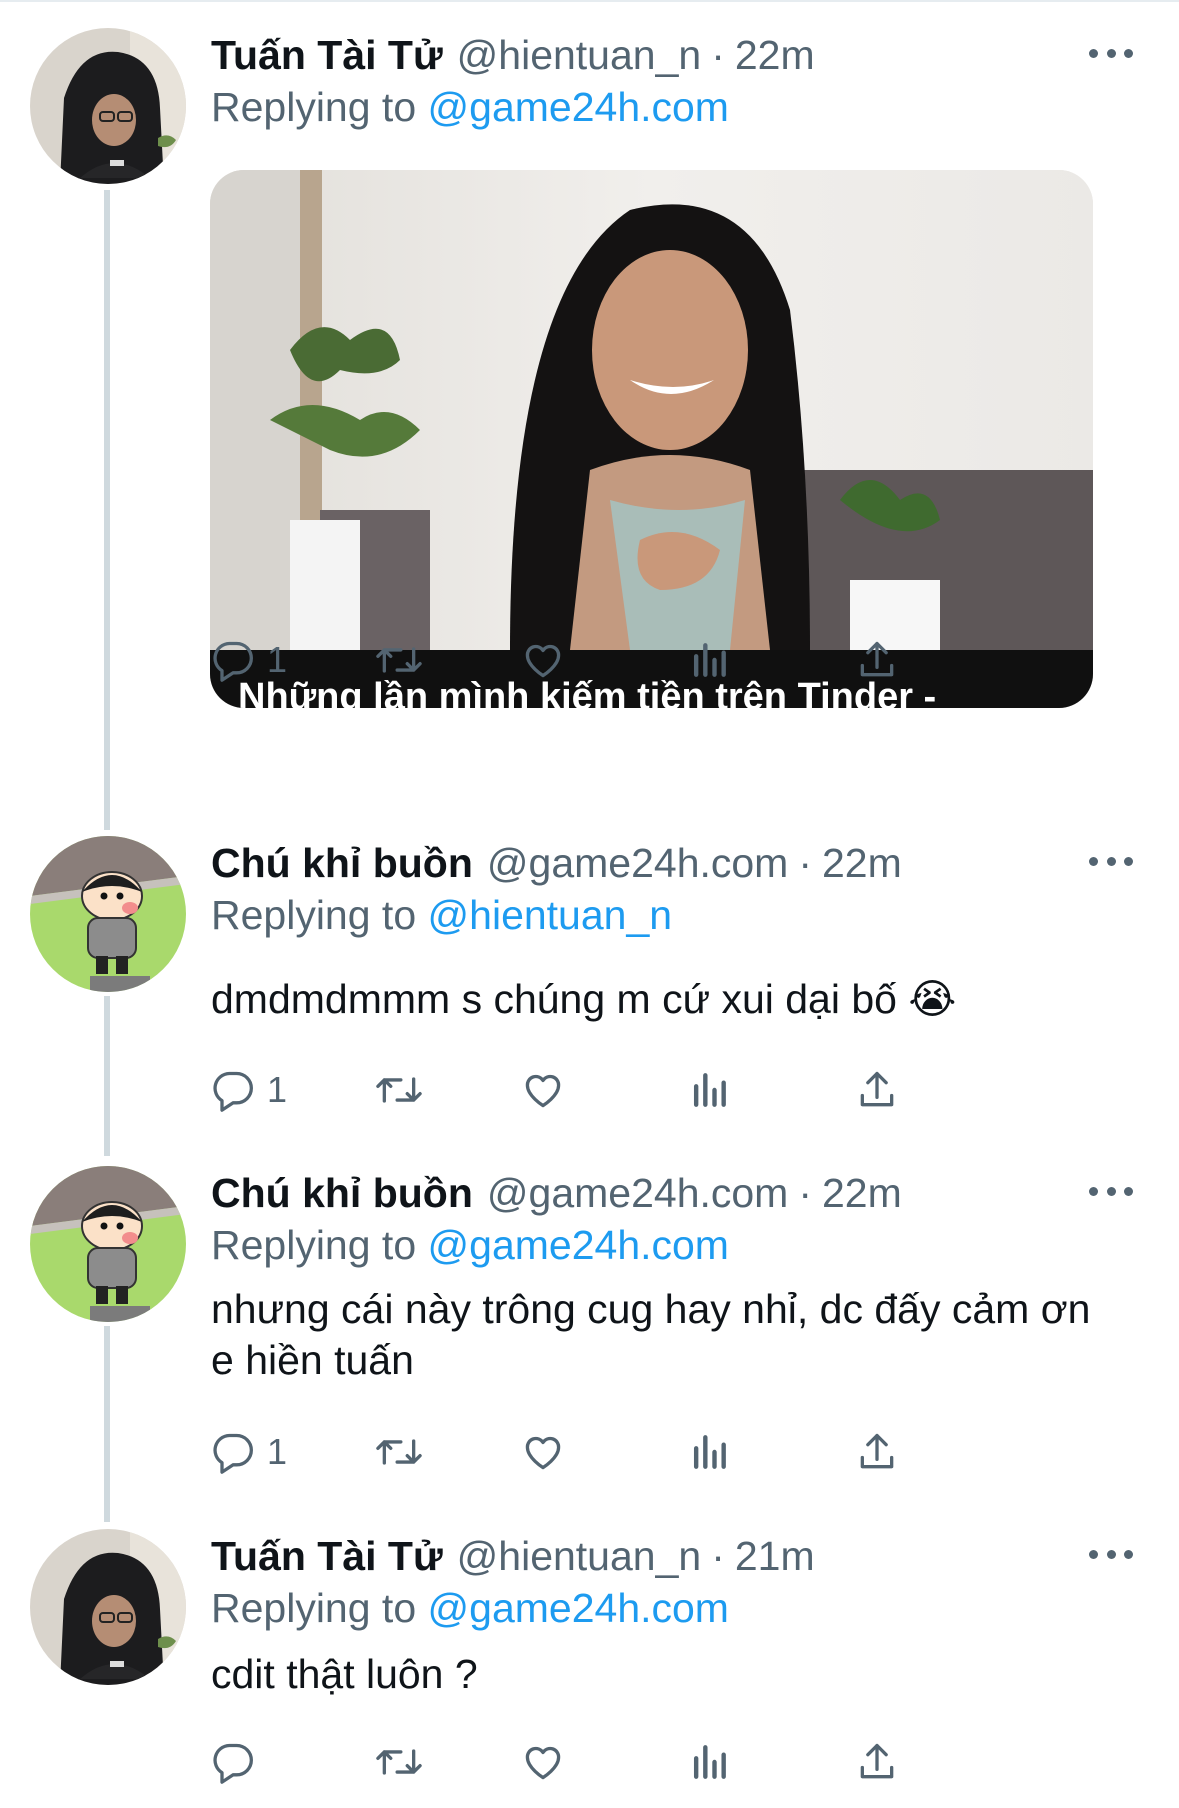 This screenshot has width=1179, height=1808. What do you see at coordinates (584, 999) in the screenshot?
I see `tweet-text: dmdmdmmm s chúng m cứ xui dại bố 😭` at bounding box center [584, 999].